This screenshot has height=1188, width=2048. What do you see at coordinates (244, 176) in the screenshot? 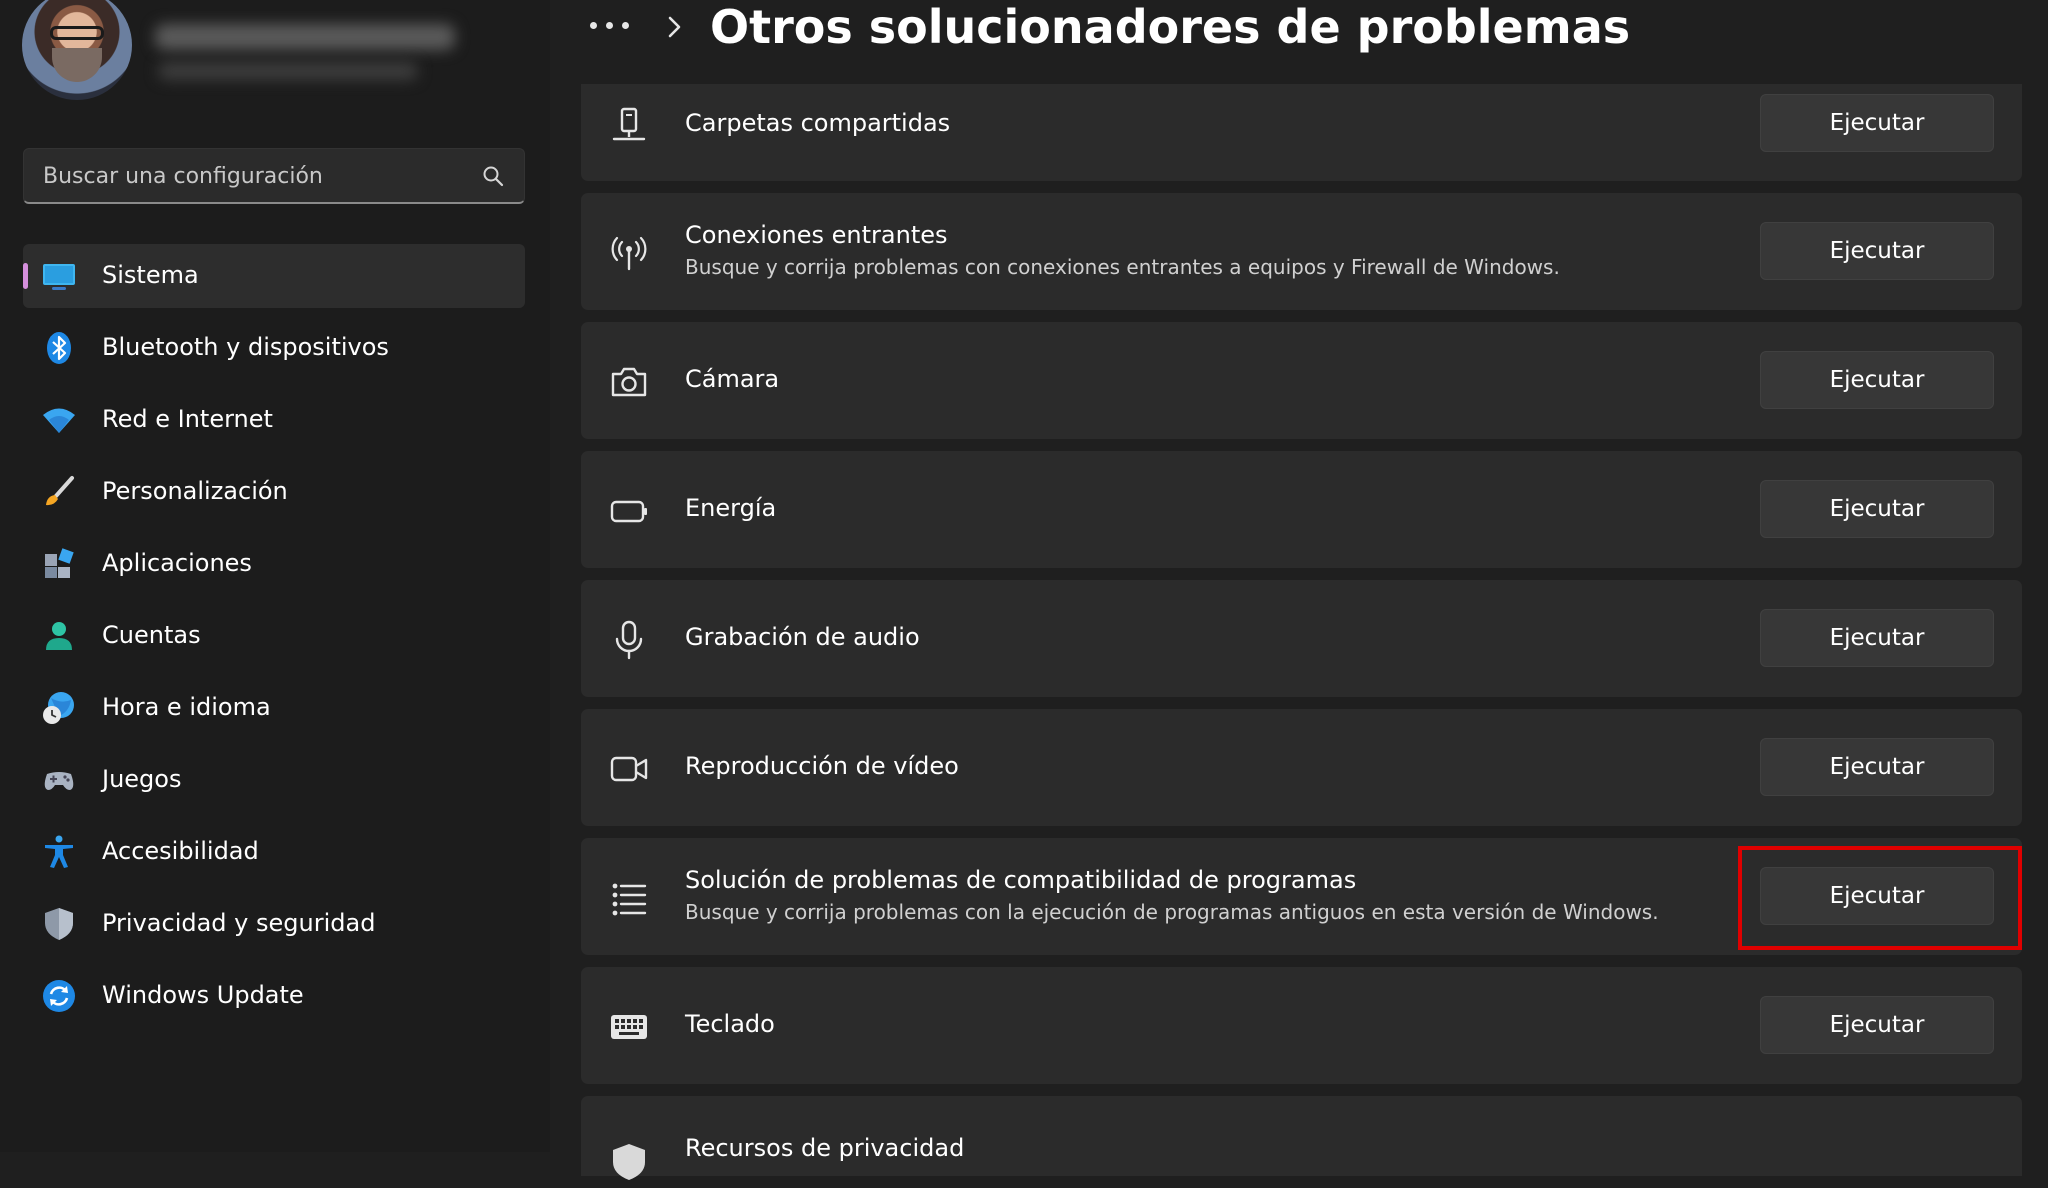
I see `search-input` at bounding box center [244, 176].